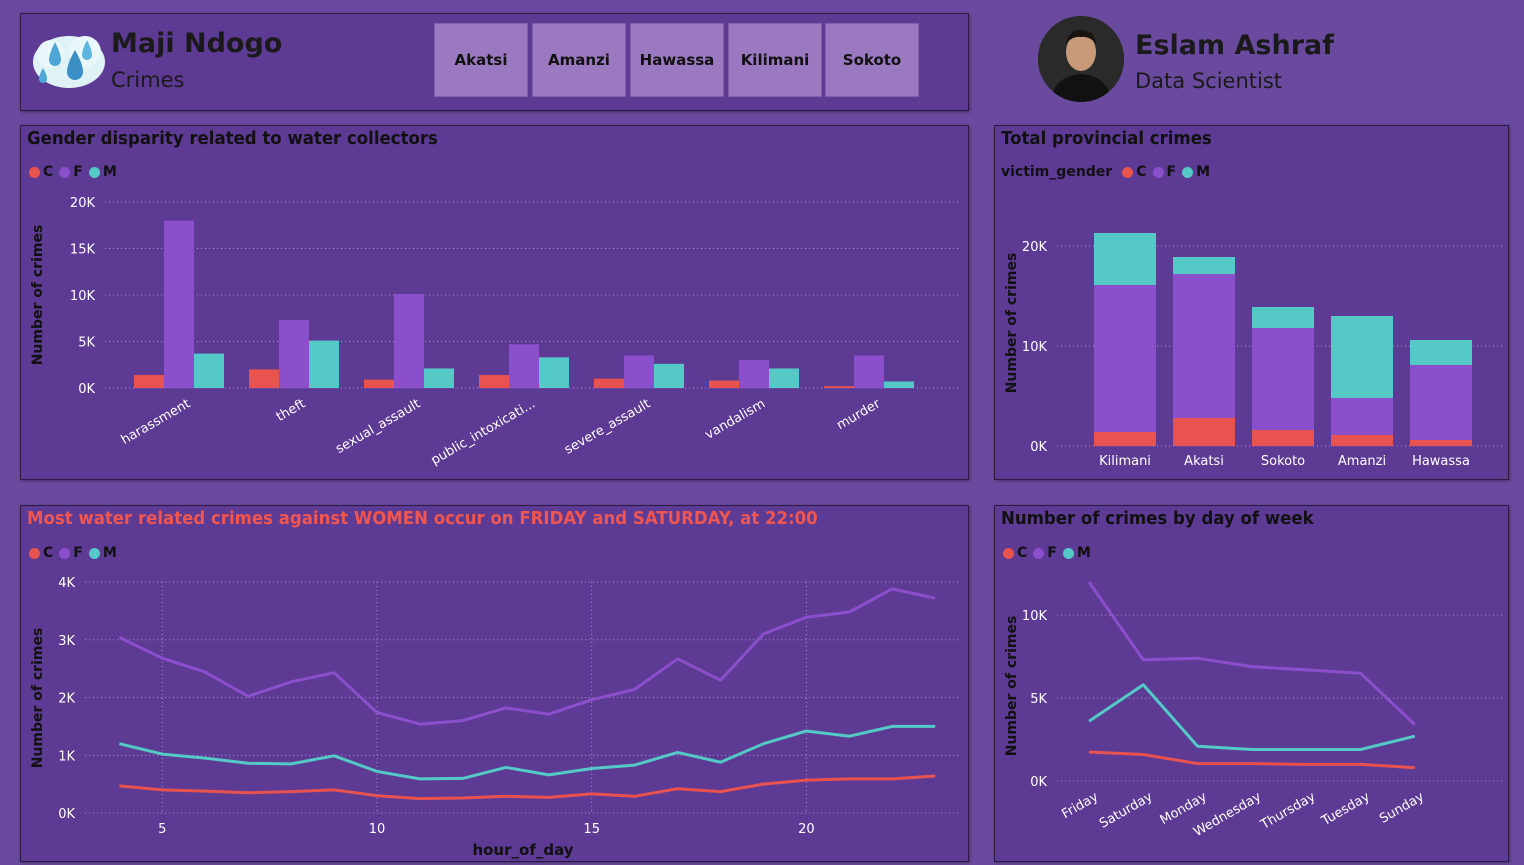 This screenshot has width=1524, height=865. I want to click on y-tick-label: 15K, so click(83, 250).